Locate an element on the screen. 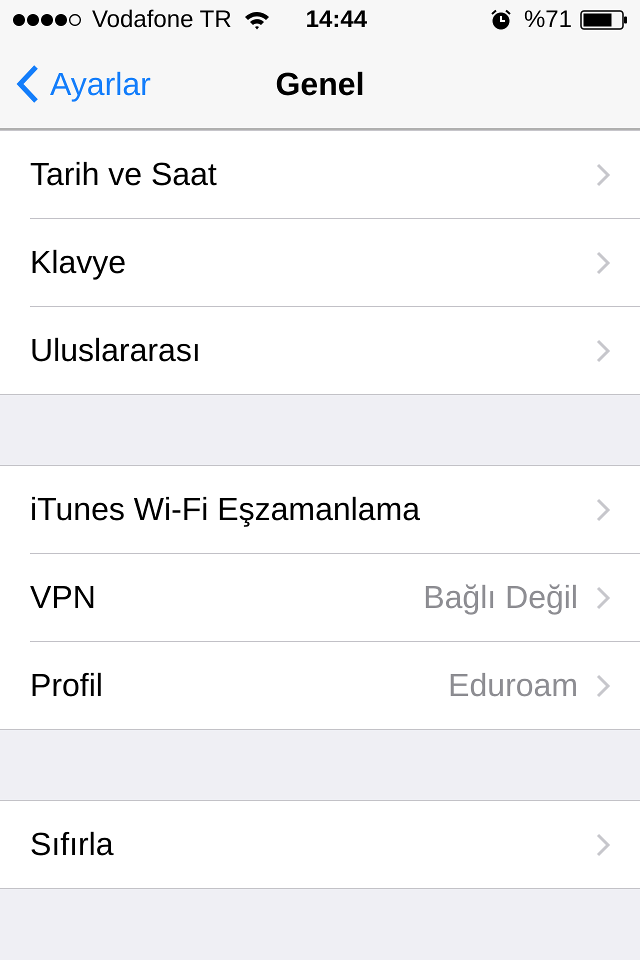 The width and height of the screenshot is (640, 960). alarm-icon is located at coordinates (501, 20).